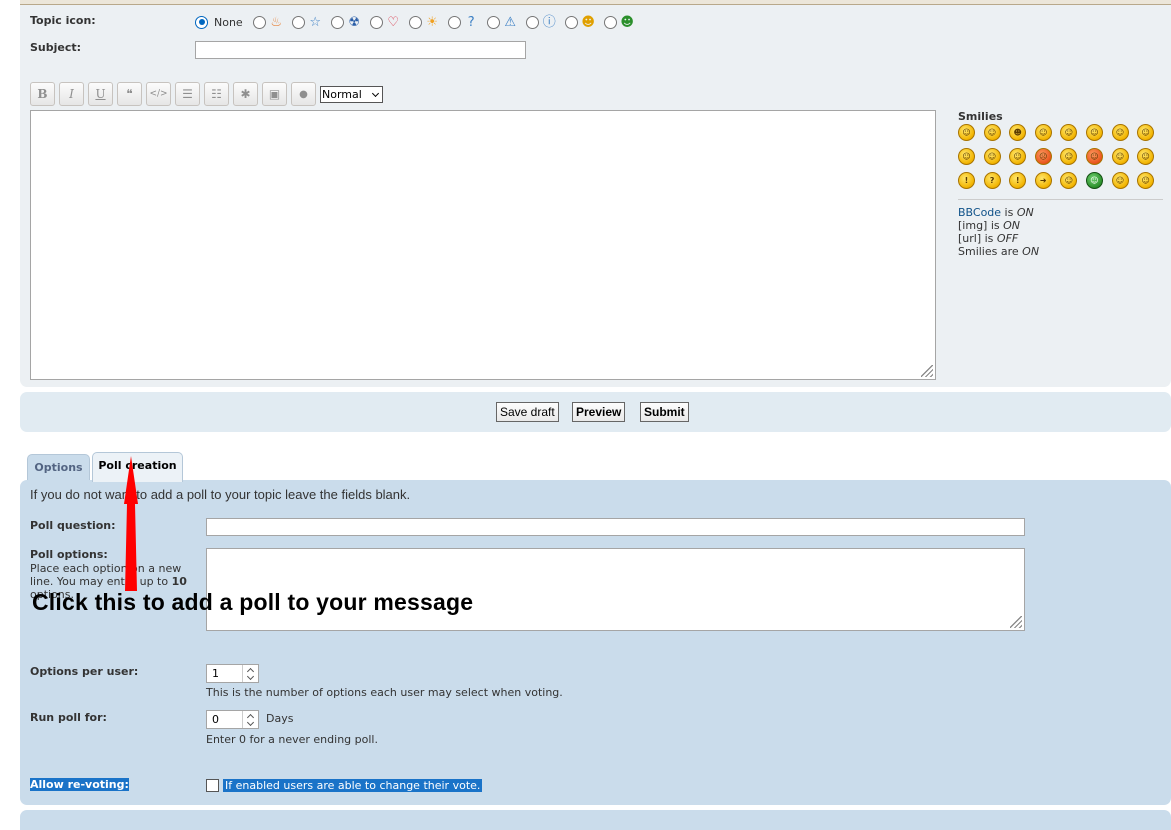  I want to click on image-button: ▣, so click(274, 94).